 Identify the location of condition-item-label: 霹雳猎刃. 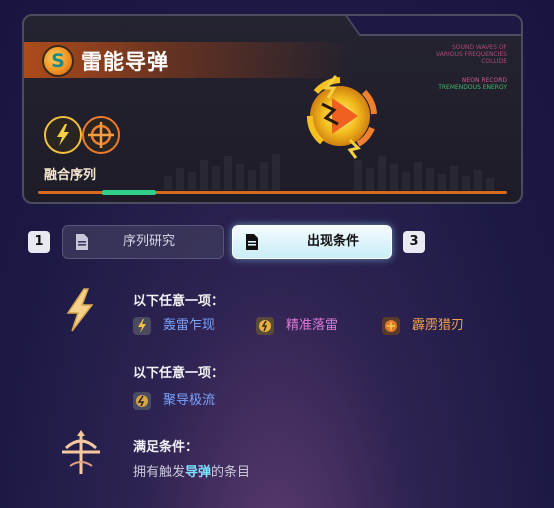
(438, 325).